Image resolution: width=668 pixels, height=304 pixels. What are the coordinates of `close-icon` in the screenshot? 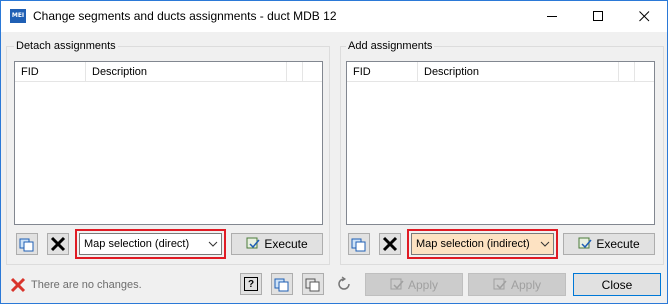 It's located at (643, 16).